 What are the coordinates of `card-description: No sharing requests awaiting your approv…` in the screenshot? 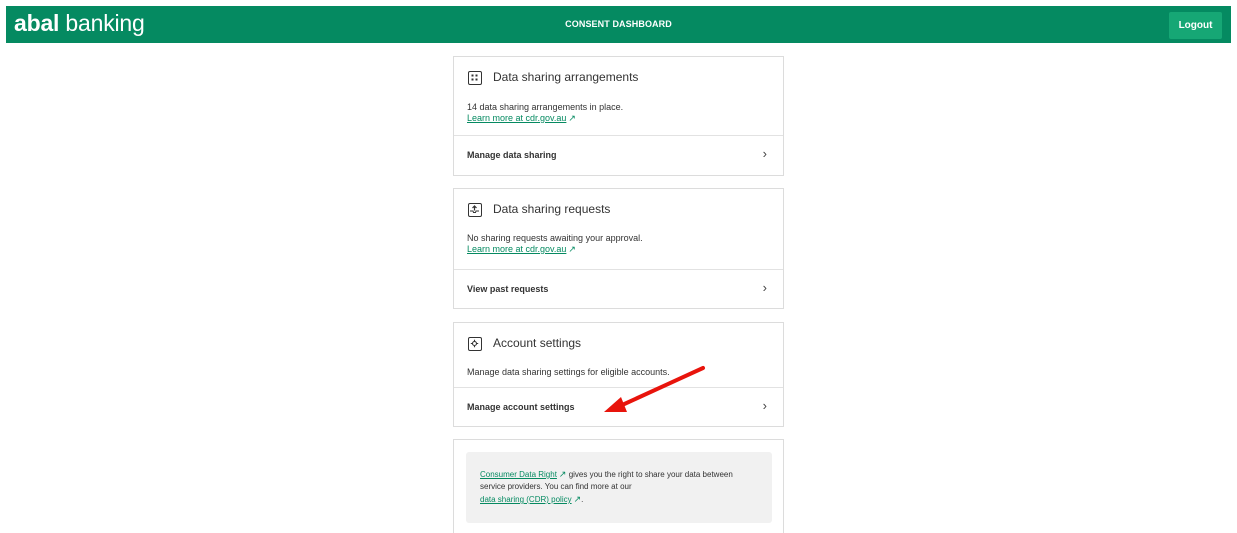 It's located at (555, 238).